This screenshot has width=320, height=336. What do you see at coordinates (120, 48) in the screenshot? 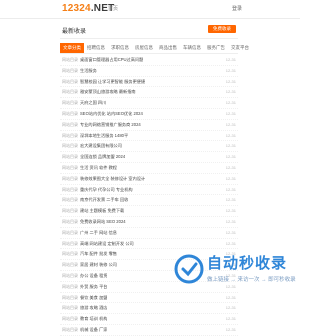
I see `tab-3: 求职信息` at bounding box center [120, 48].